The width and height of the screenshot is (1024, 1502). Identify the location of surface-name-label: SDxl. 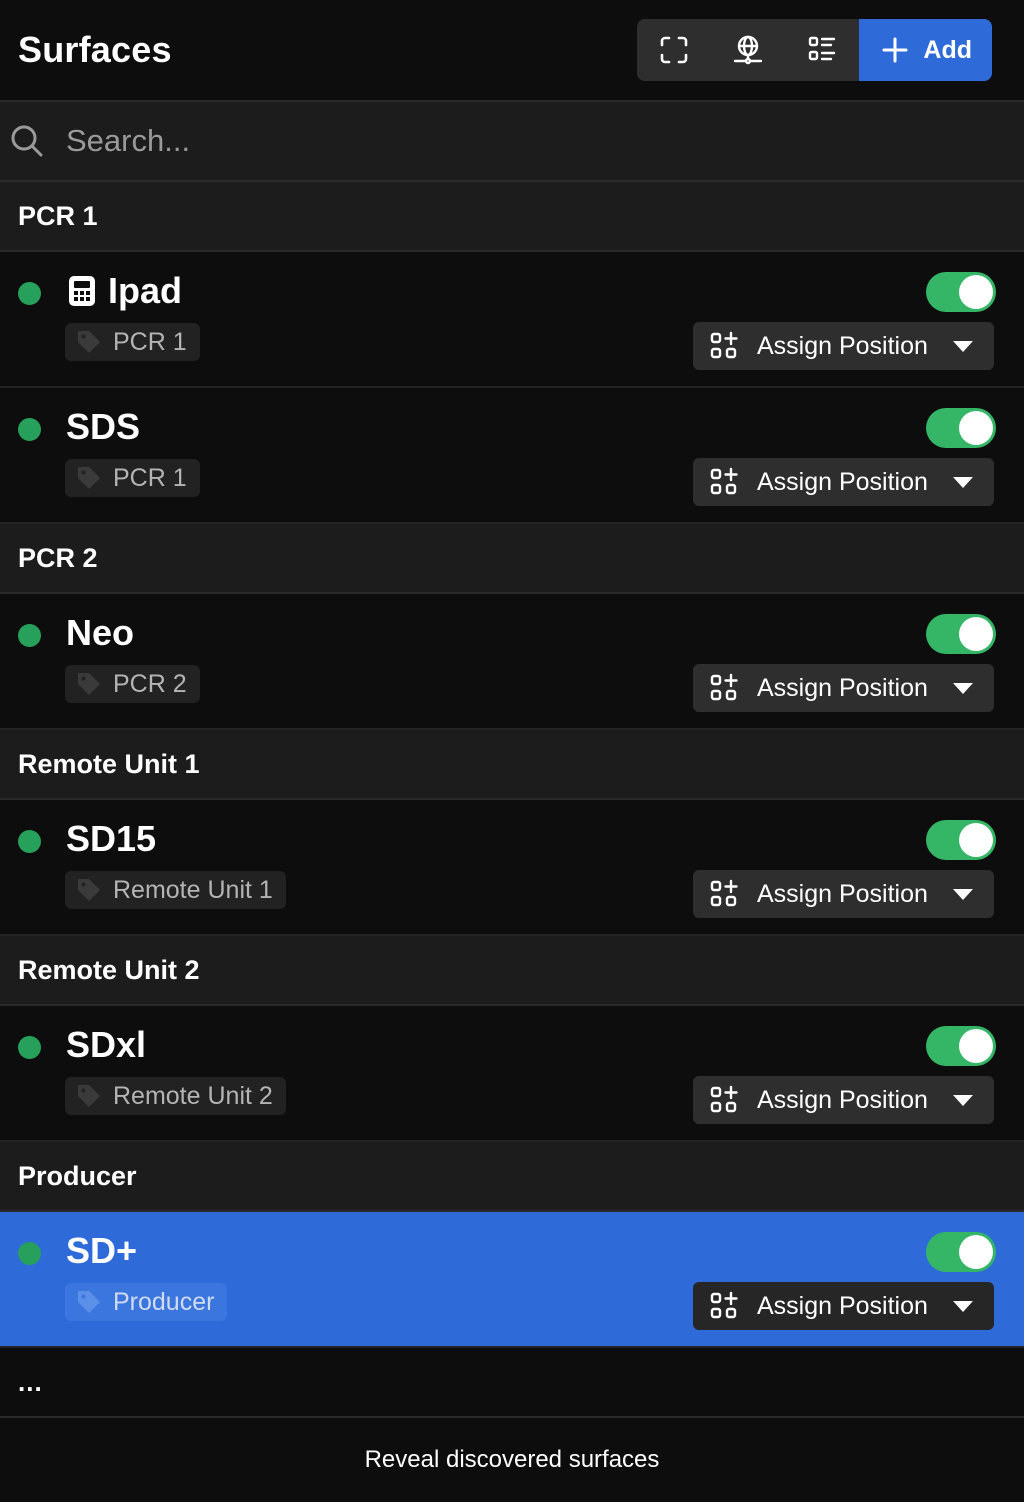
(106, 1044).